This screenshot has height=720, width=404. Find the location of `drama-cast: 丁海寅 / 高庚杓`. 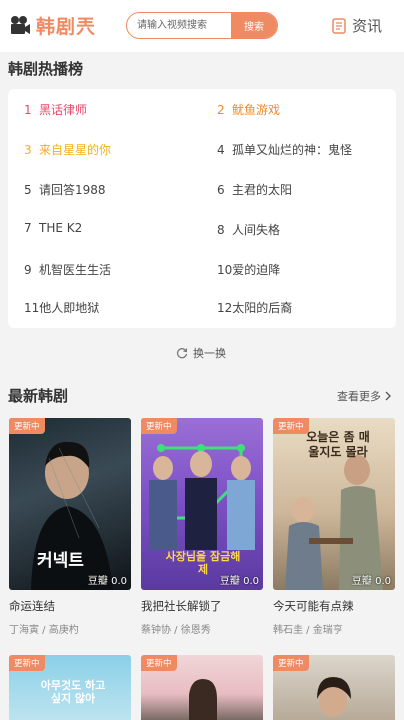

drama-cast: 丁海寅 / 高庚杓 is located at coordinates (44, 630).